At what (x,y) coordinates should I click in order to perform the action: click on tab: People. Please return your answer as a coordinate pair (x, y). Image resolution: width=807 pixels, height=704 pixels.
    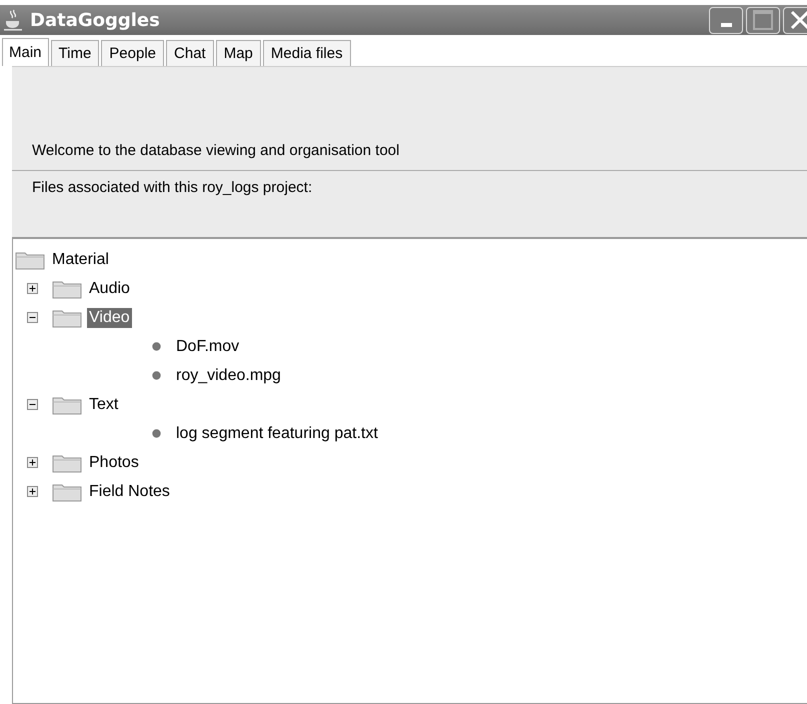
    Looking at the image, I should click on (132, 53).